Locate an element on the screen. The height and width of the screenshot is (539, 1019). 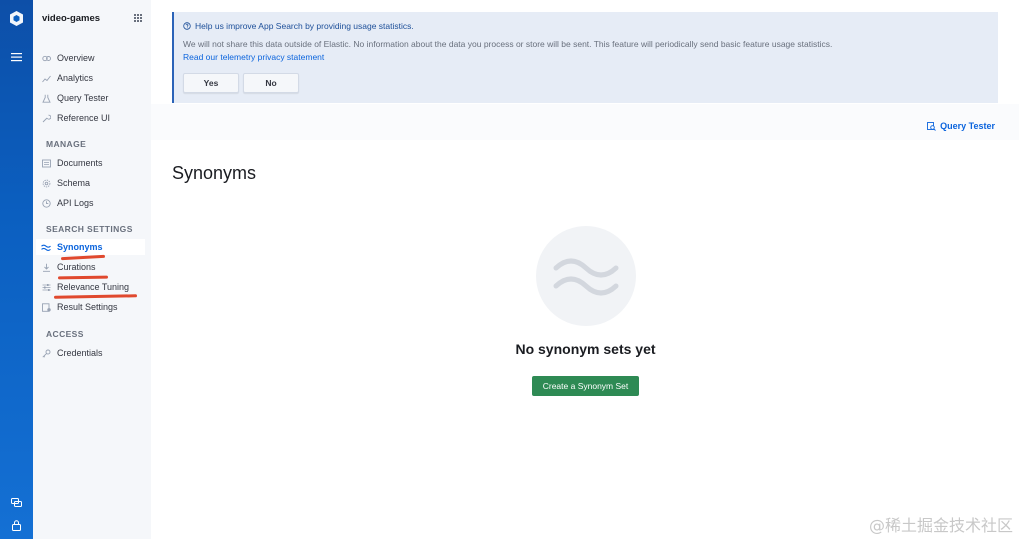
create-synonym-set-button: Create a Synonym Set is located at coordinates (585, 386).